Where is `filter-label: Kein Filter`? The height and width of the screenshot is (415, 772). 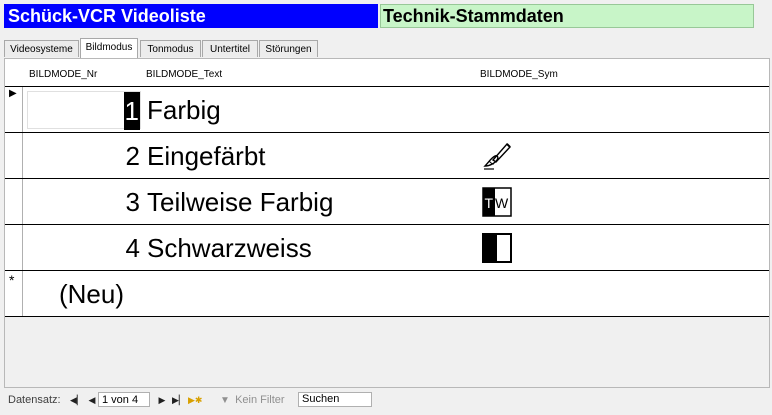
filter-label: Kein Filter is located at coordinates (260, 400).